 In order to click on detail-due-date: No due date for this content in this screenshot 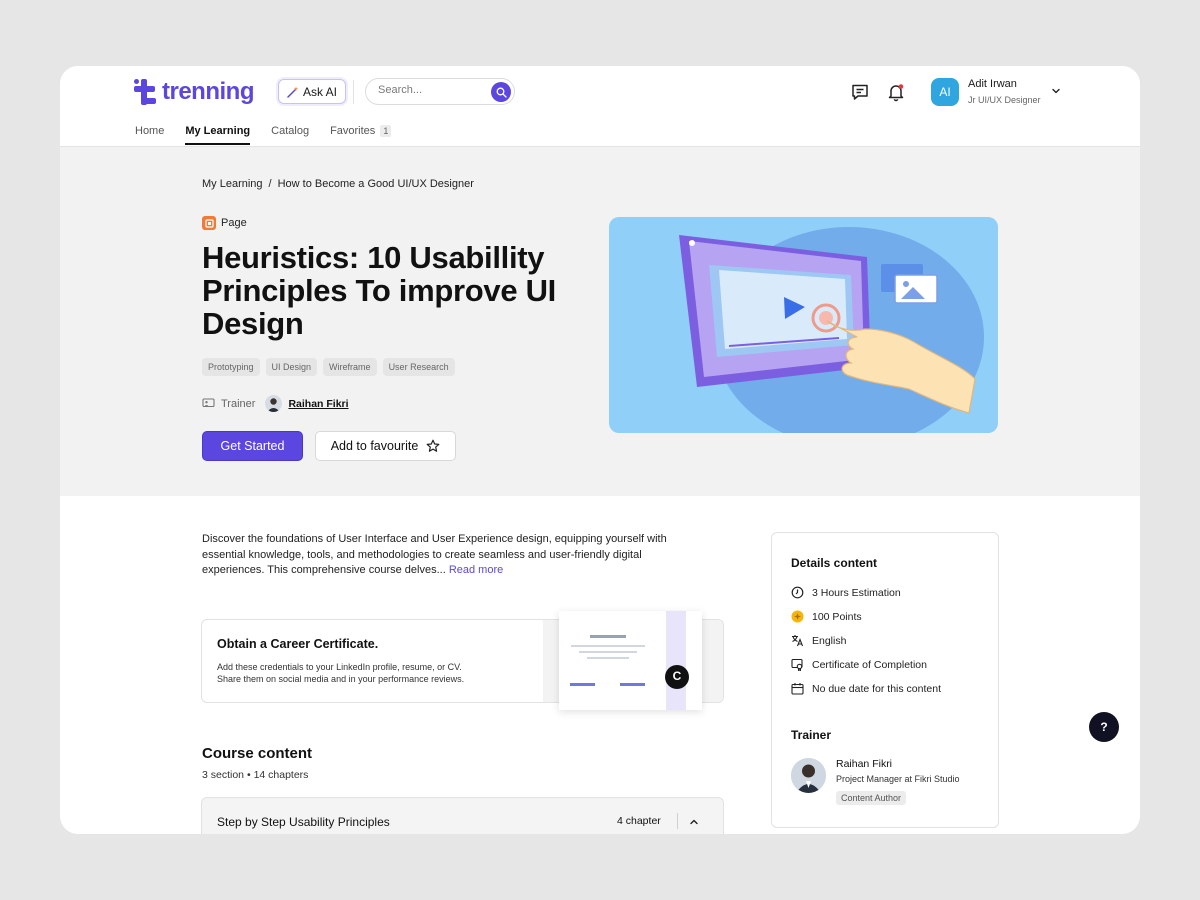, I will do `click(866, 688)`.